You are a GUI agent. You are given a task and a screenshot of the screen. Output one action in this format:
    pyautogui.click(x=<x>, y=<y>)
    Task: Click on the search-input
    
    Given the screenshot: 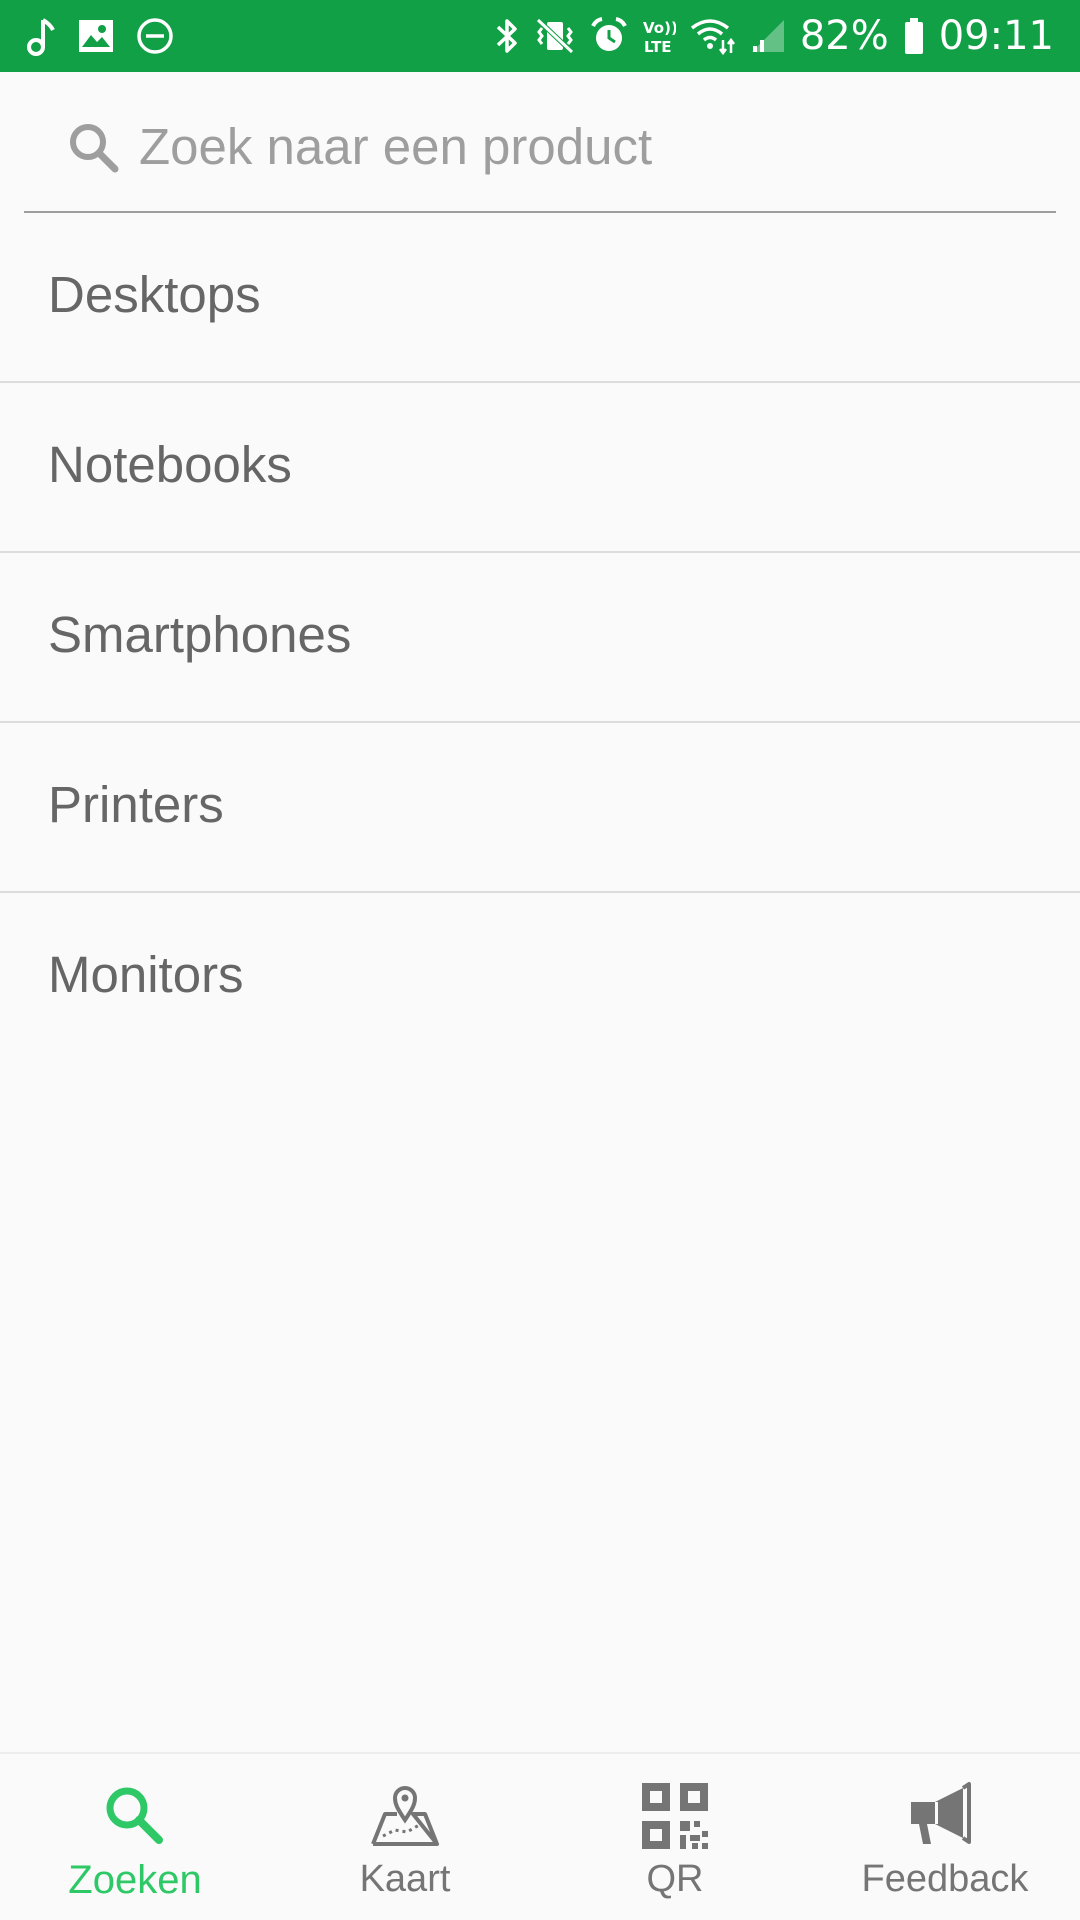 What is the action you would take?
    pyautogui.click(x=579, y=146)
    